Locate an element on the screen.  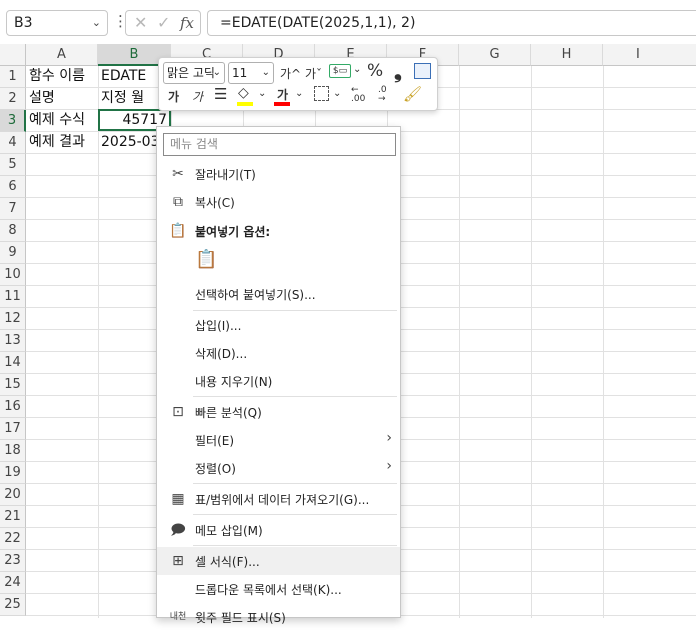
row-header-13: 13 is located at coordinates (13, 341).